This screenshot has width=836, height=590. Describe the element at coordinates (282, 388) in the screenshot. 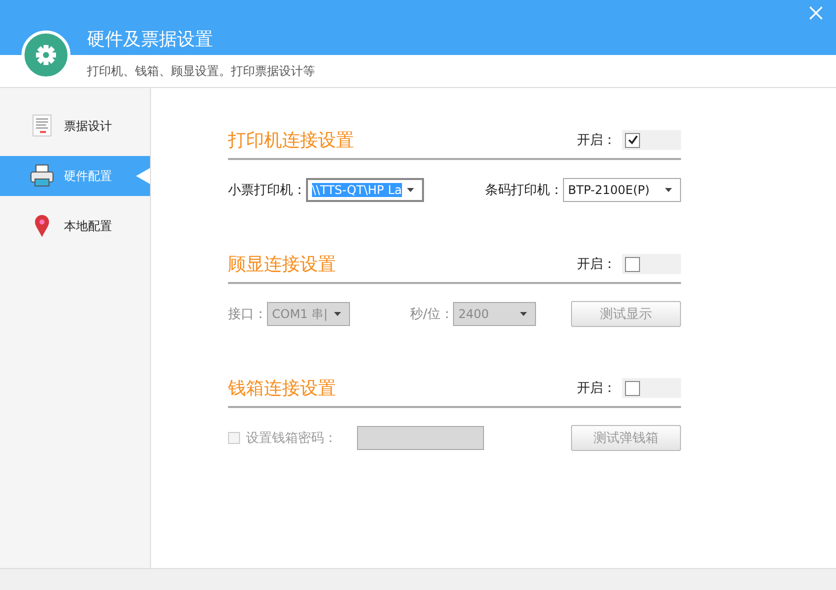

I see `section-title: 钱箱连接设置` at that location.